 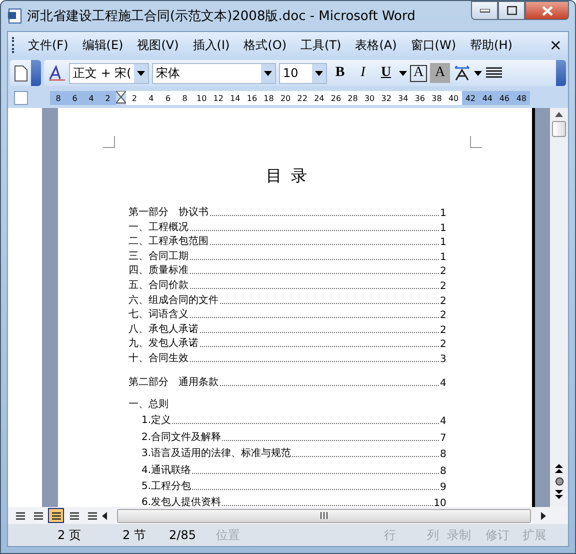 I want to click on toc-entry: 第二部分 通用条款, so click(x=173, y=382).